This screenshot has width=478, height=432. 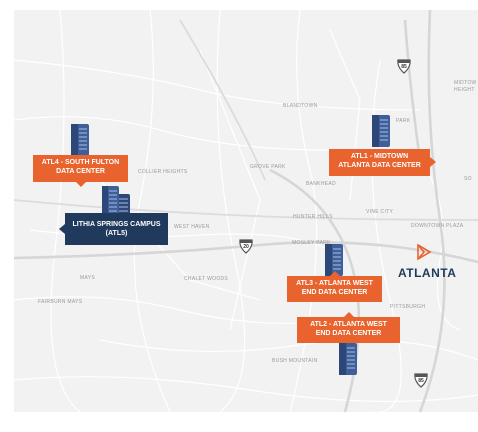 What do you see at coordinates (427, 273) in the screenshot?
I see `atlanta-city-label: ATLANTA` at bounding box center [427, 273].